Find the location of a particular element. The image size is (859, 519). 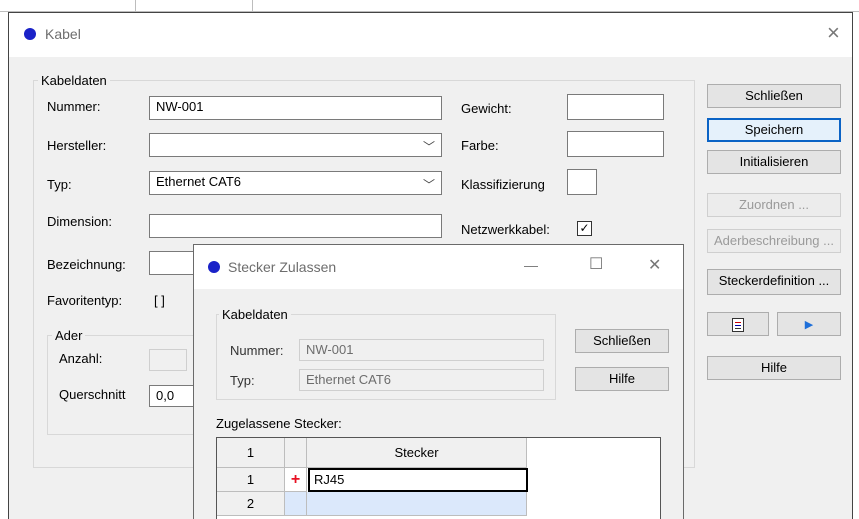

bezeichnung-label: Bezeichnung: is located at coordinates (86, 264).